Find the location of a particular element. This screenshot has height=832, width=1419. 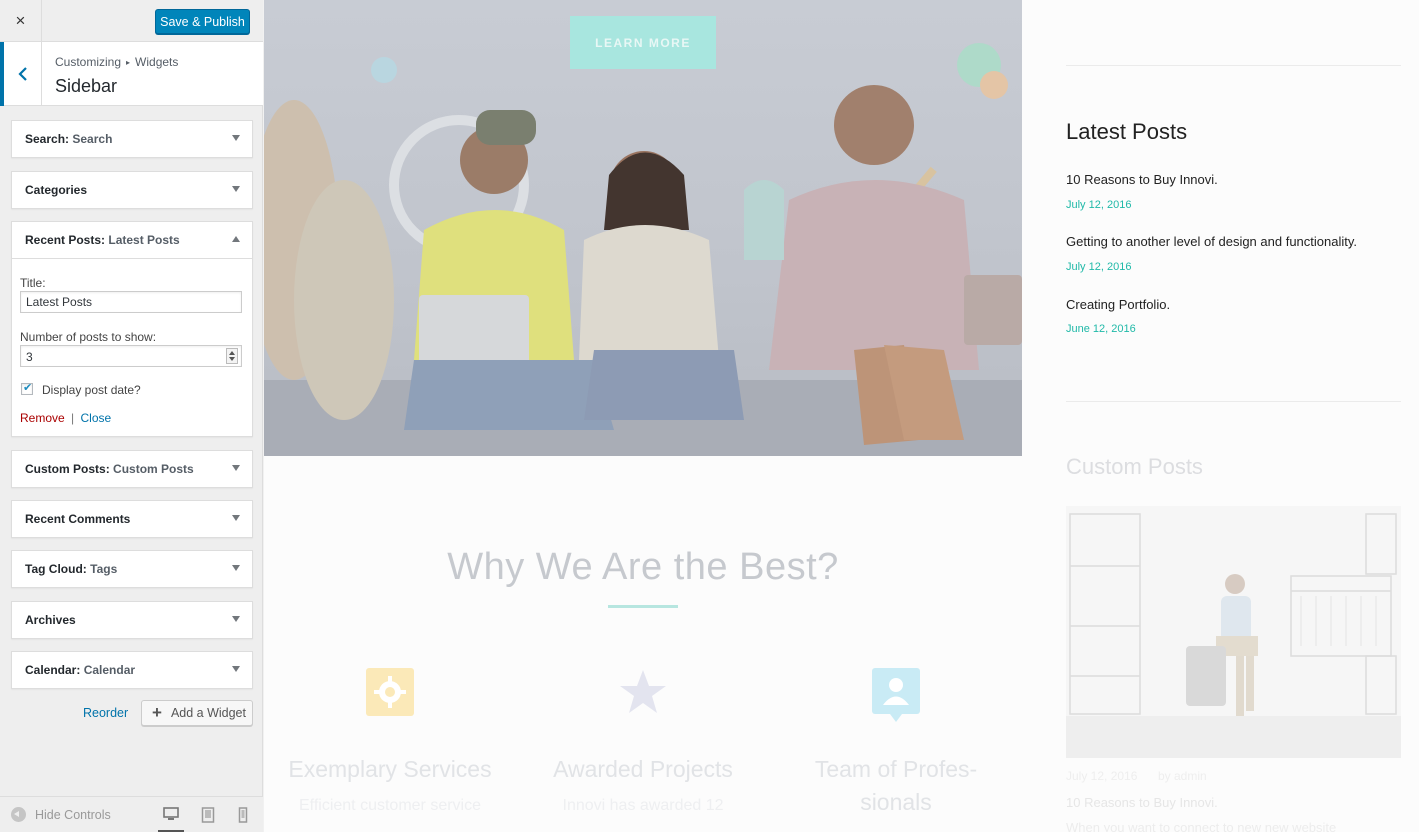

widget-categories-header: Categories is located at coordinates (132, 190).